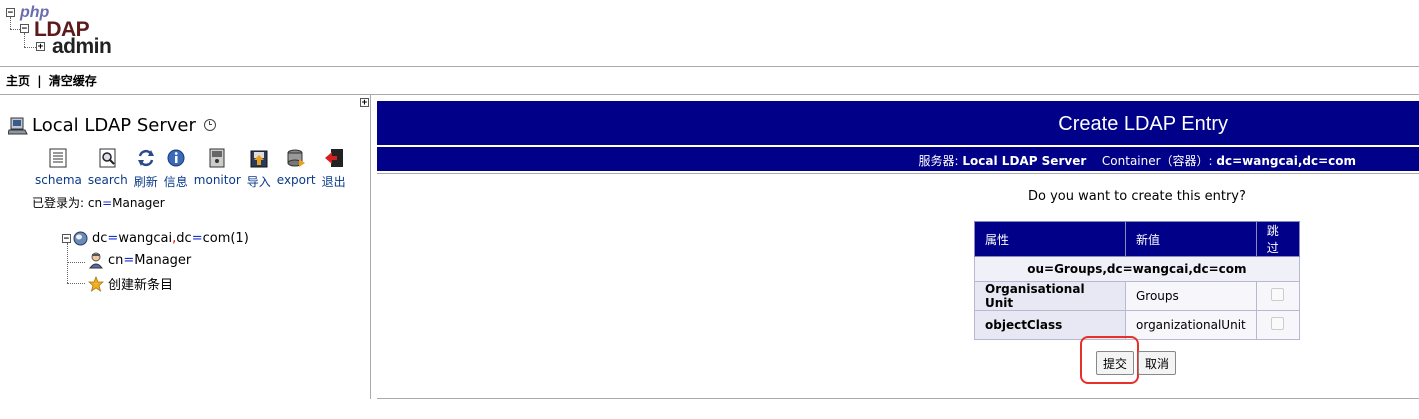 This screenshot has height=419, width=1419. Describe the element at coordinates (364, 103) in the screenshot. I see `expand-pane-icon: +` at that location.